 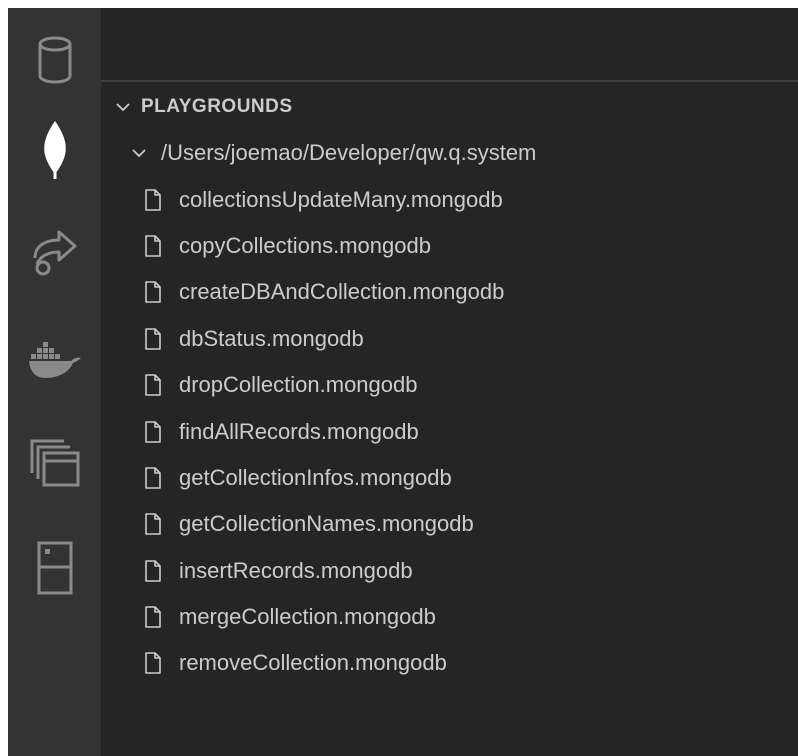 What do you see at coordinates (341, 199) in the screenshot?
I see `file-name: collectionsUpdateMany.mongodb` at bounding box center [341, 199].